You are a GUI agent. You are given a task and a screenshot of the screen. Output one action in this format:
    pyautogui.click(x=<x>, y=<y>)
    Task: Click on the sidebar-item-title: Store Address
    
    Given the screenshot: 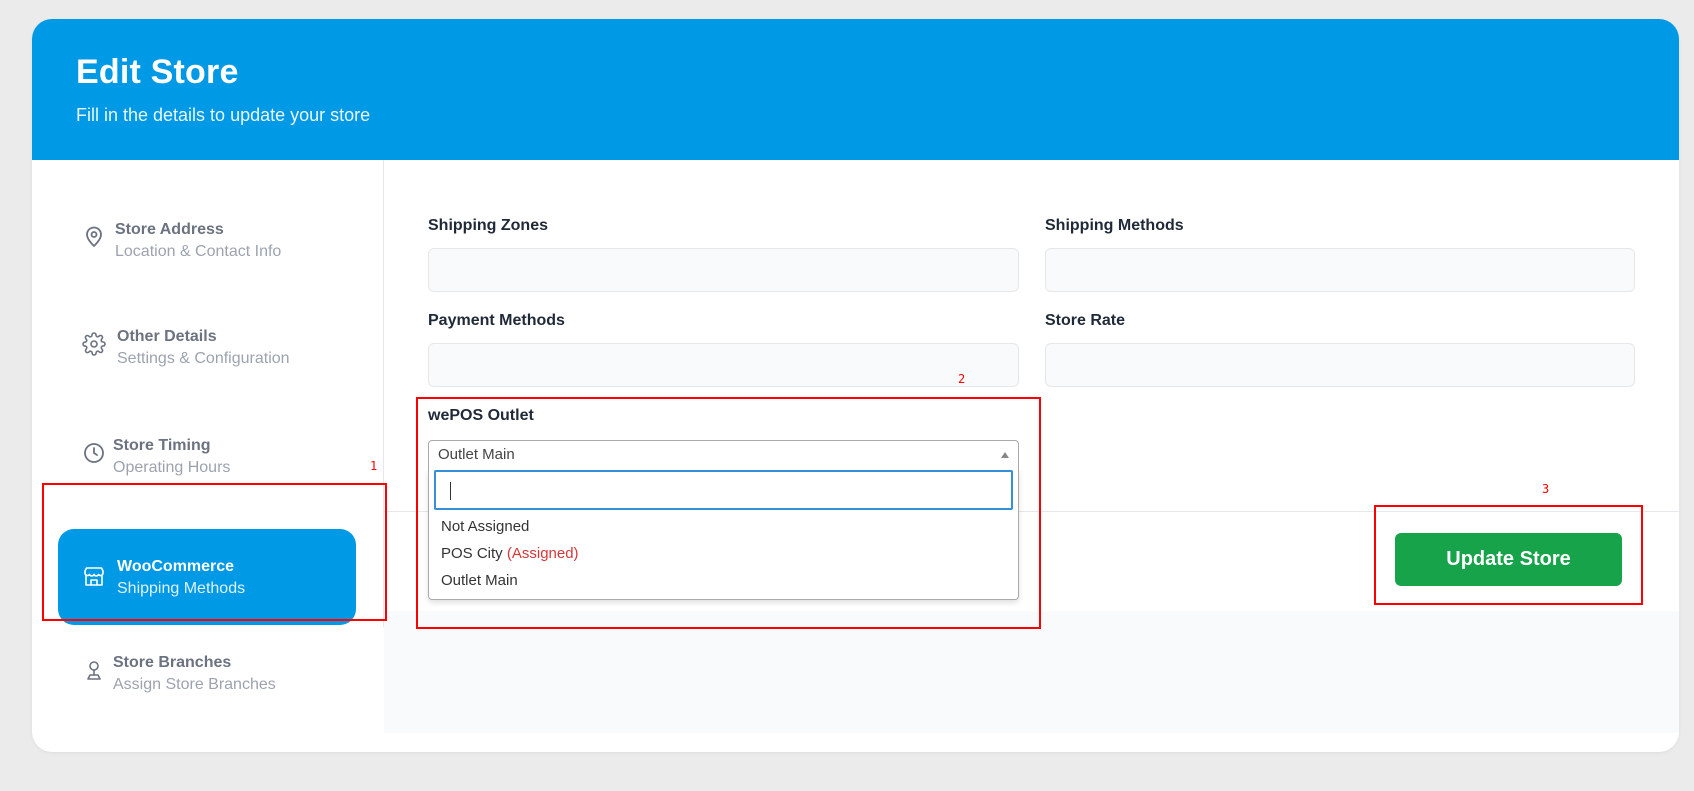 What is the action you would take?
    pyautogui.click(x=169, y=229)
    